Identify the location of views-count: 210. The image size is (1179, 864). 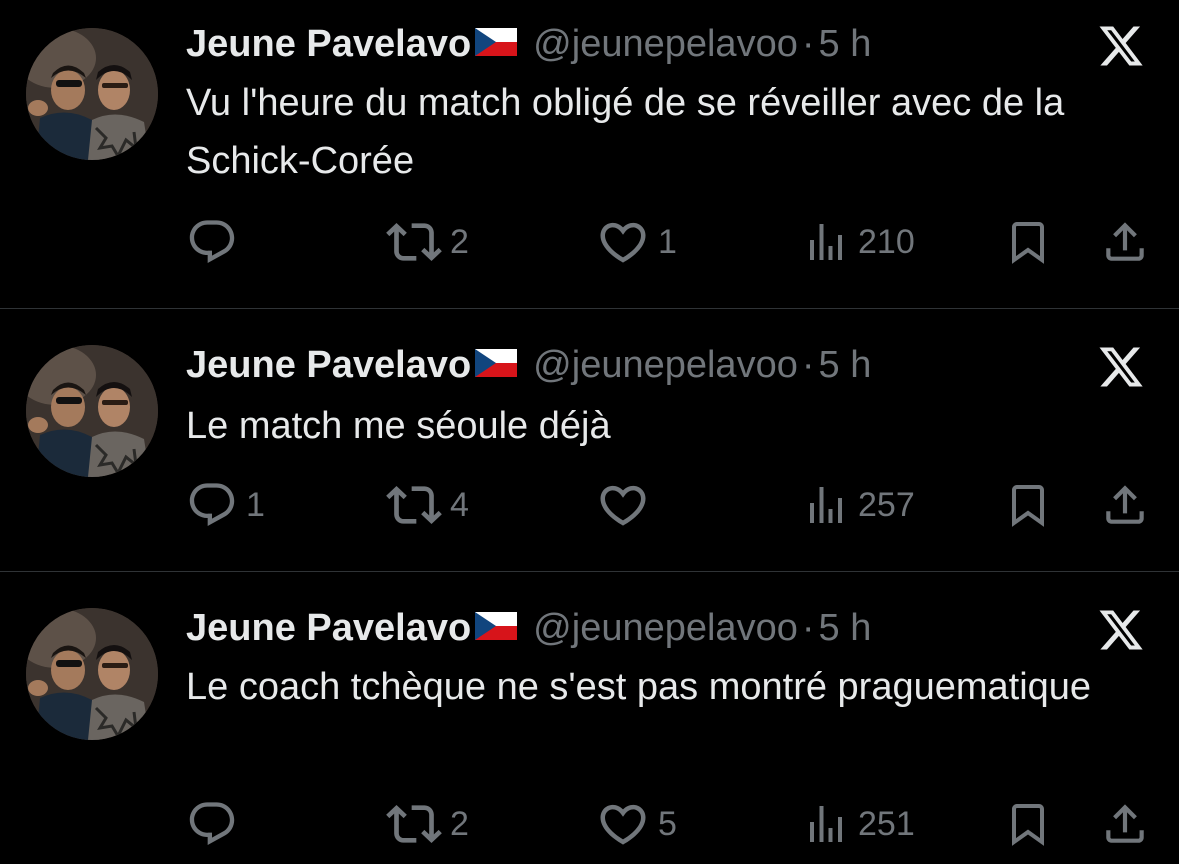
(886, 241).